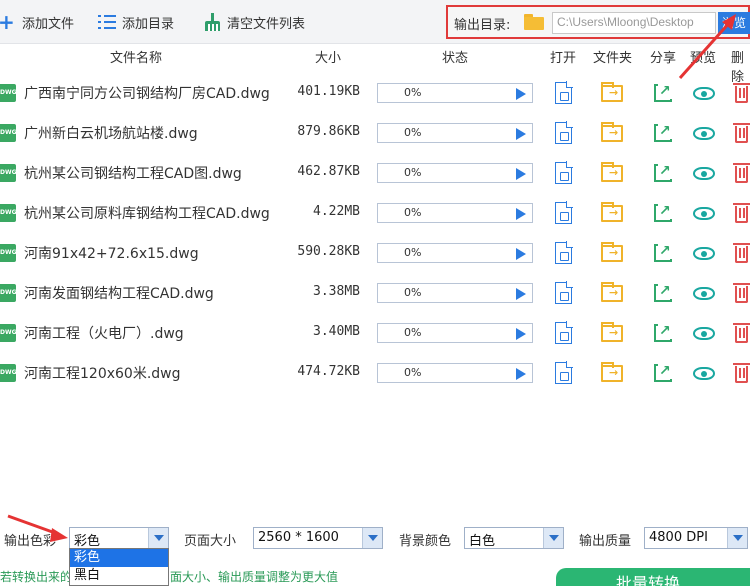 This screenshot has width=750, height=586. What do you see at coordinates (136, 58) in the screenshot?
I see `column-name: 文件名称` at bounding box center [136, 58].